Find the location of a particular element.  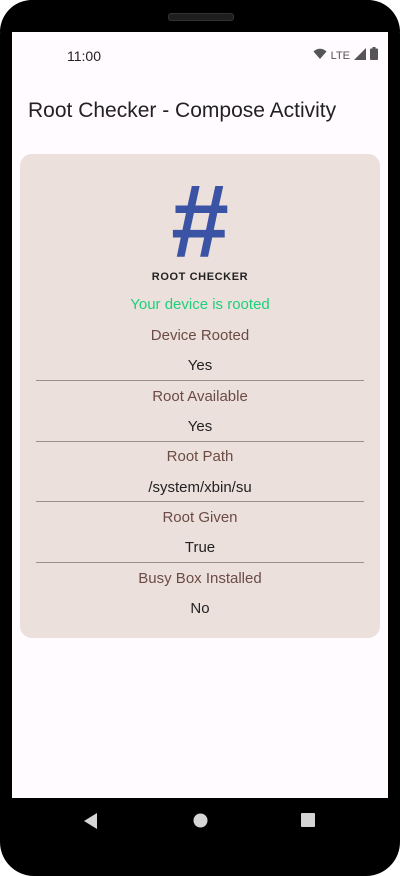

row-value-device-rooted: Yes is located at coordinates (200, 365).